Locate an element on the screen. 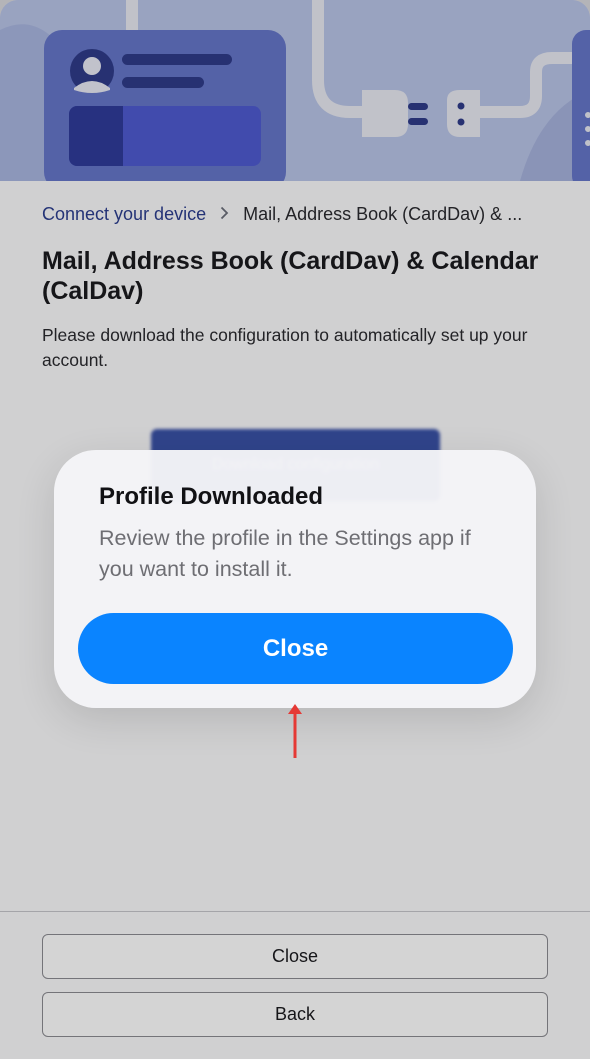 This screenshot has height=1059, width=590. alert-title: Profile Downloaded is located at coordinates (211, 496).